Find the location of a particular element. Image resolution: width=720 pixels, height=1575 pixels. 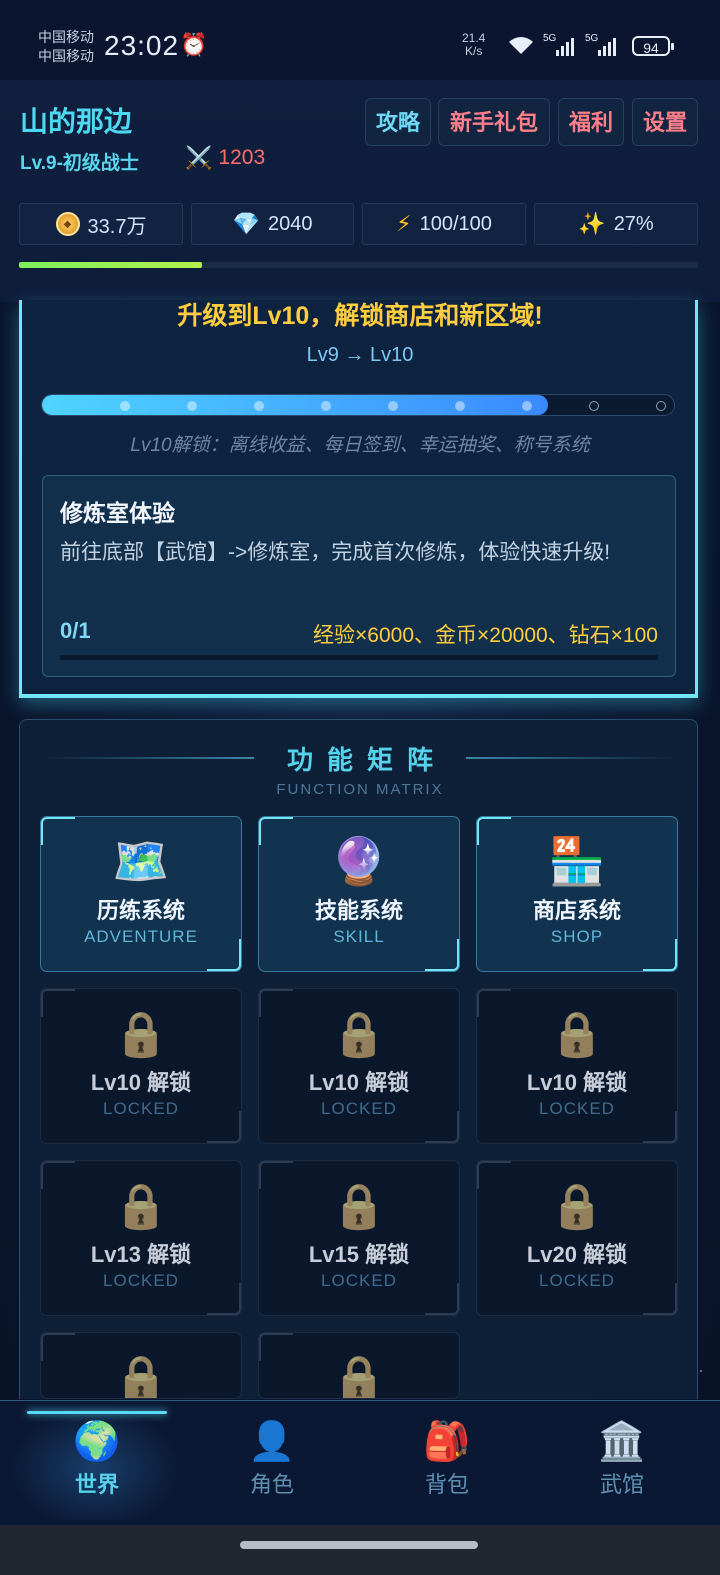

task-reward: 经验×6000、金币×20000、钻石×100 is located at coordinates (485, 635).